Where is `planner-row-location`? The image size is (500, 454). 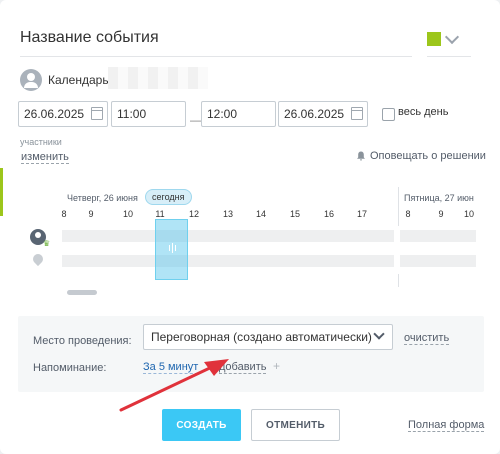 planner-row-location is located at coordinates (269, 261).